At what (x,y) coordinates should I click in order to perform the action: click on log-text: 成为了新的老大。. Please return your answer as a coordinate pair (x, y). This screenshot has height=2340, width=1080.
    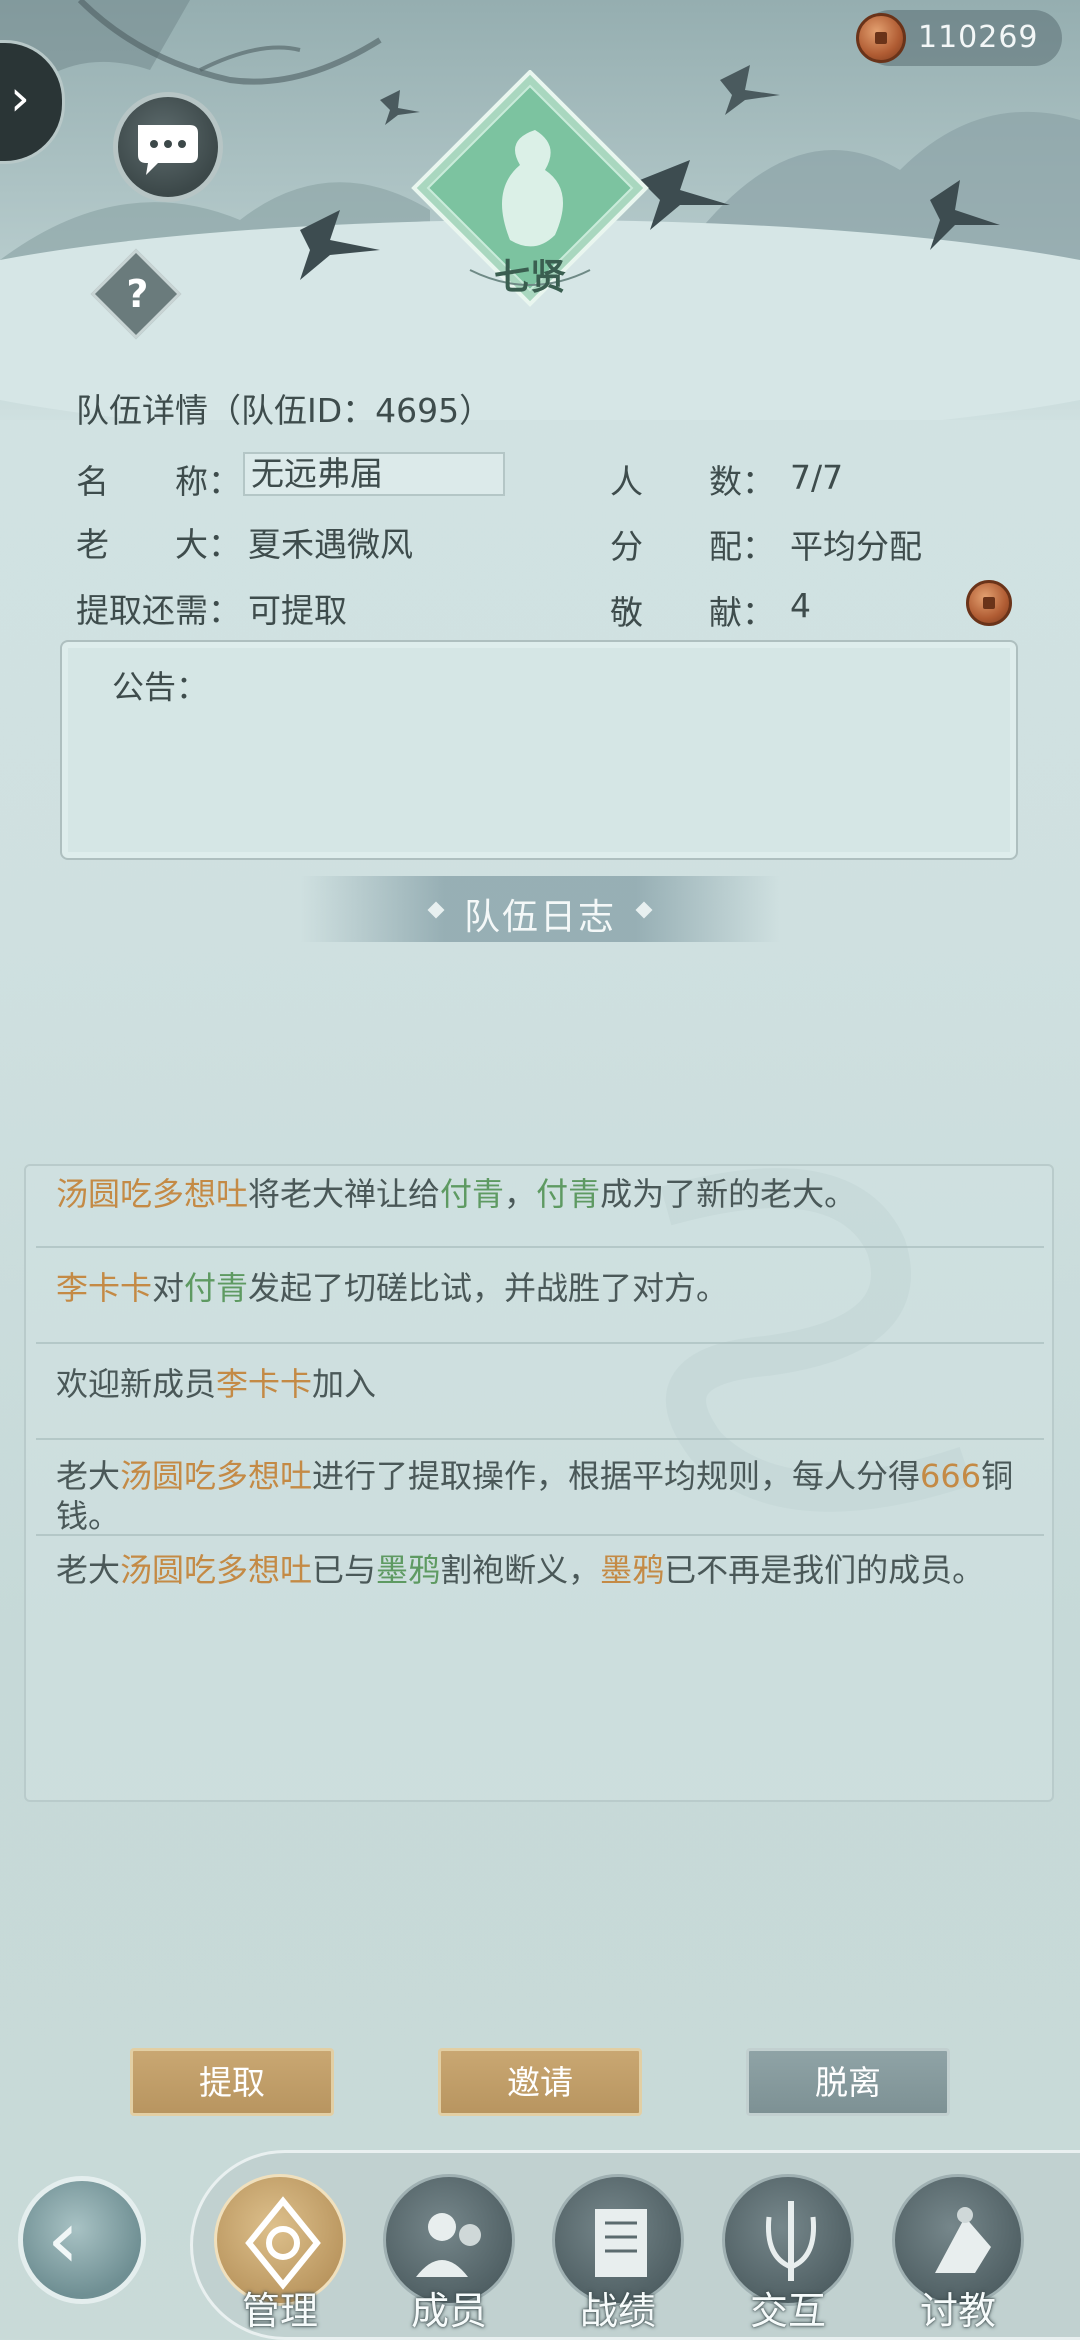
    Looking at the image, I should click on (728, 1194).